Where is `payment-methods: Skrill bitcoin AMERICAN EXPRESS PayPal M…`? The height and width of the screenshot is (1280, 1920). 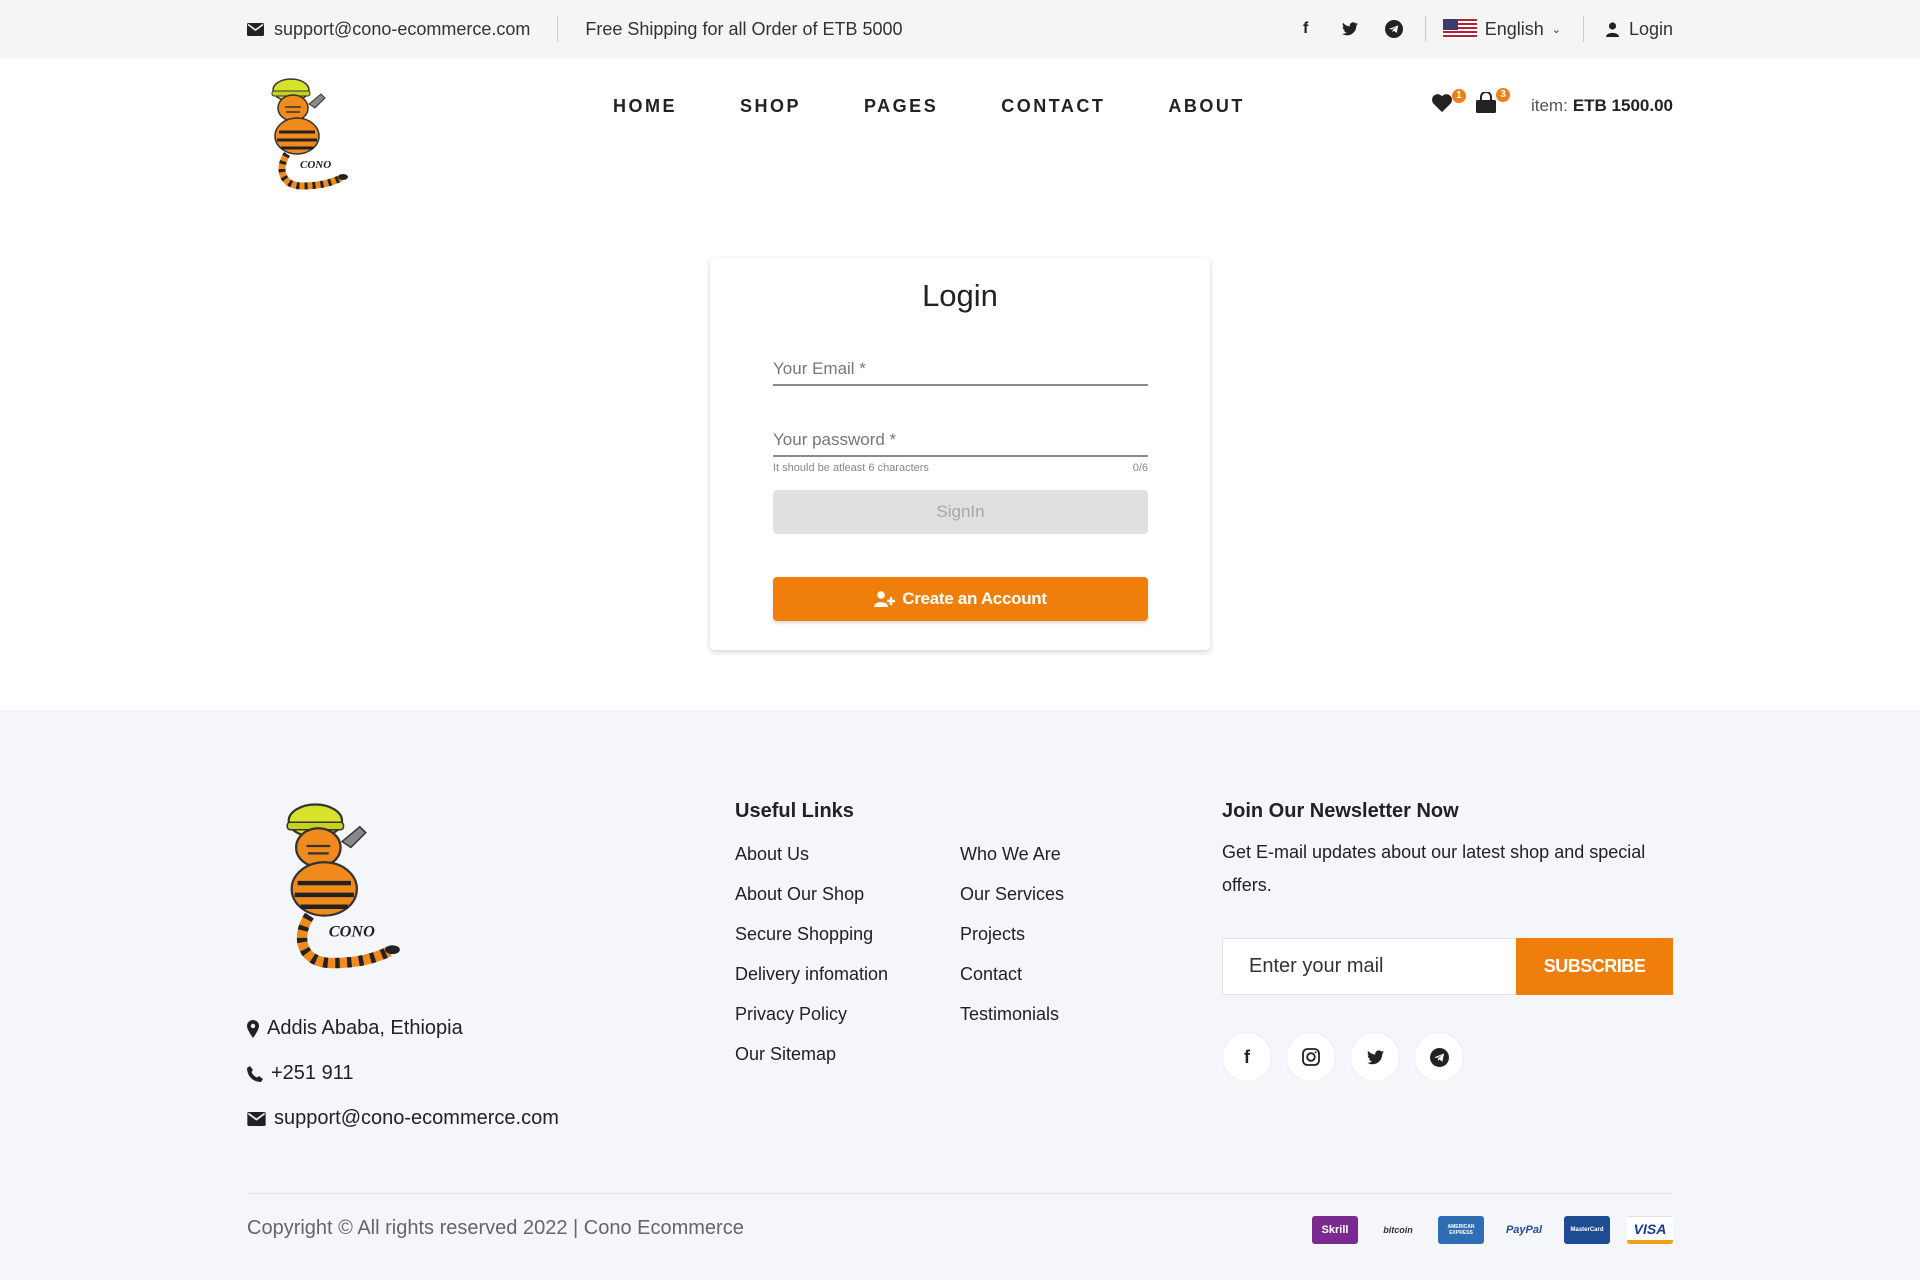
payment-methods: Skrill bitcoin AMERICAN EXPRESS PayPal M… is located at coordinates (1492, 1230).